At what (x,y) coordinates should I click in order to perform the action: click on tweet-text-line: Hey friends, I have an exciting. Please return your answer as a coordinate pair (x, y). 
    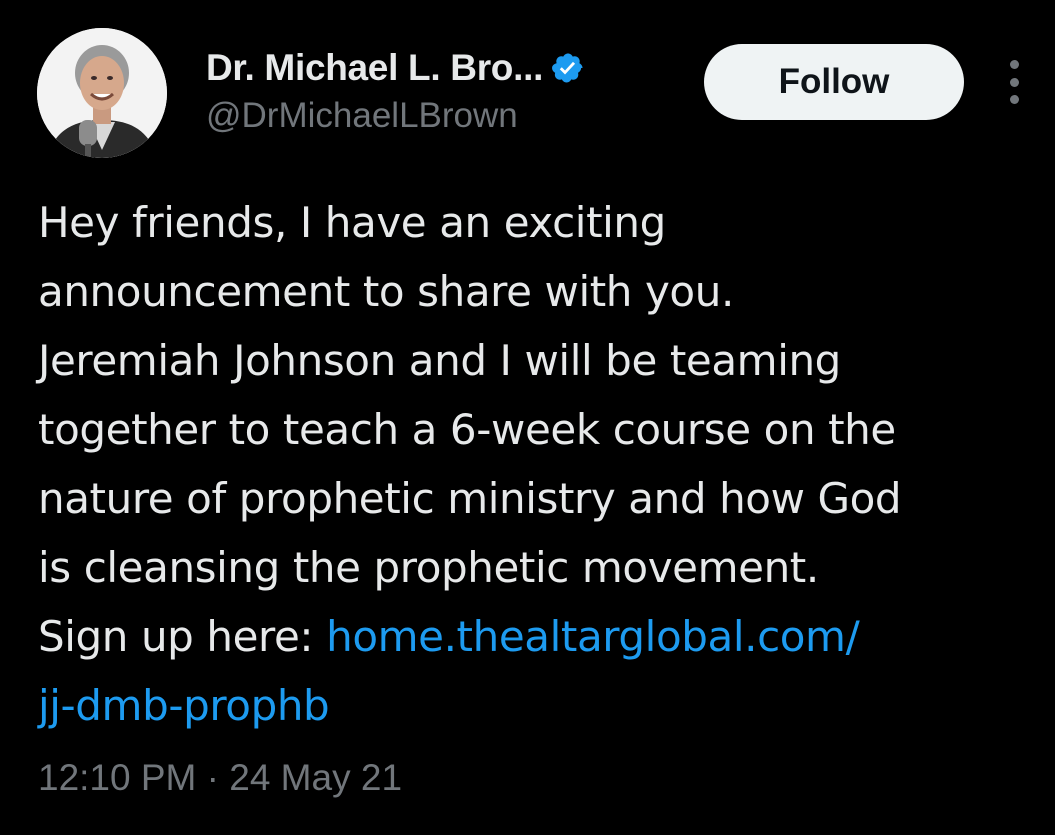
    Looking at the image, I should click on (352, 222).